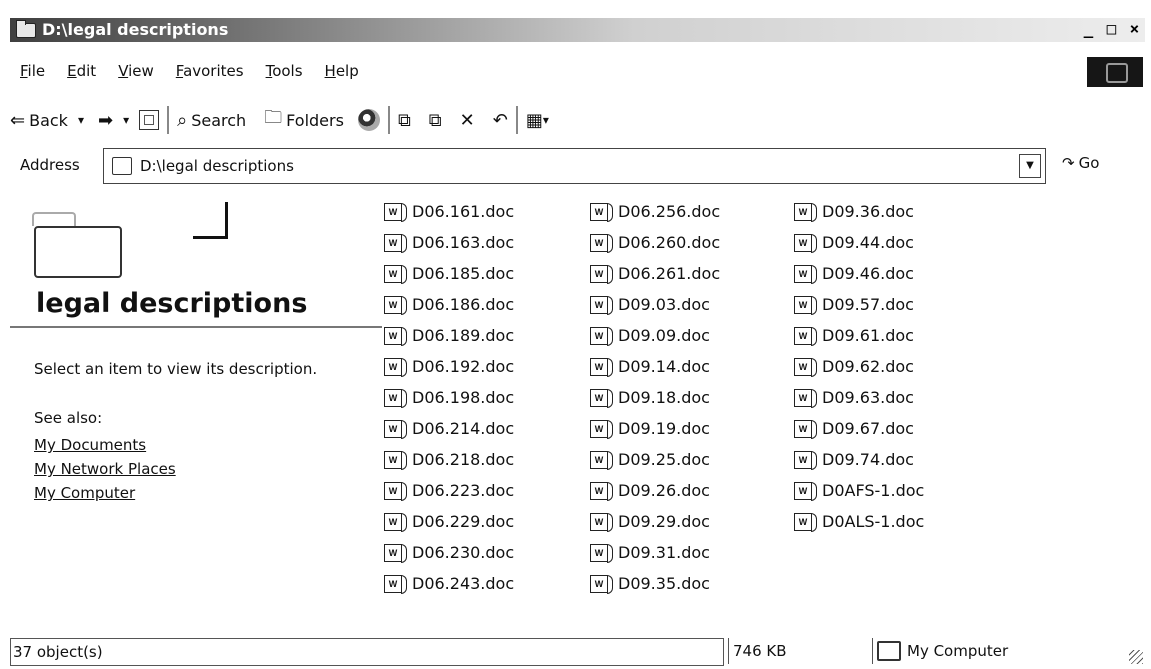 The width and height of the screenshot is (1151, 669). What do you see at coordinates (1004, 651) in the screenshot?
I see `zone-indicator: My Computer` at bounding box center [1004, 651].